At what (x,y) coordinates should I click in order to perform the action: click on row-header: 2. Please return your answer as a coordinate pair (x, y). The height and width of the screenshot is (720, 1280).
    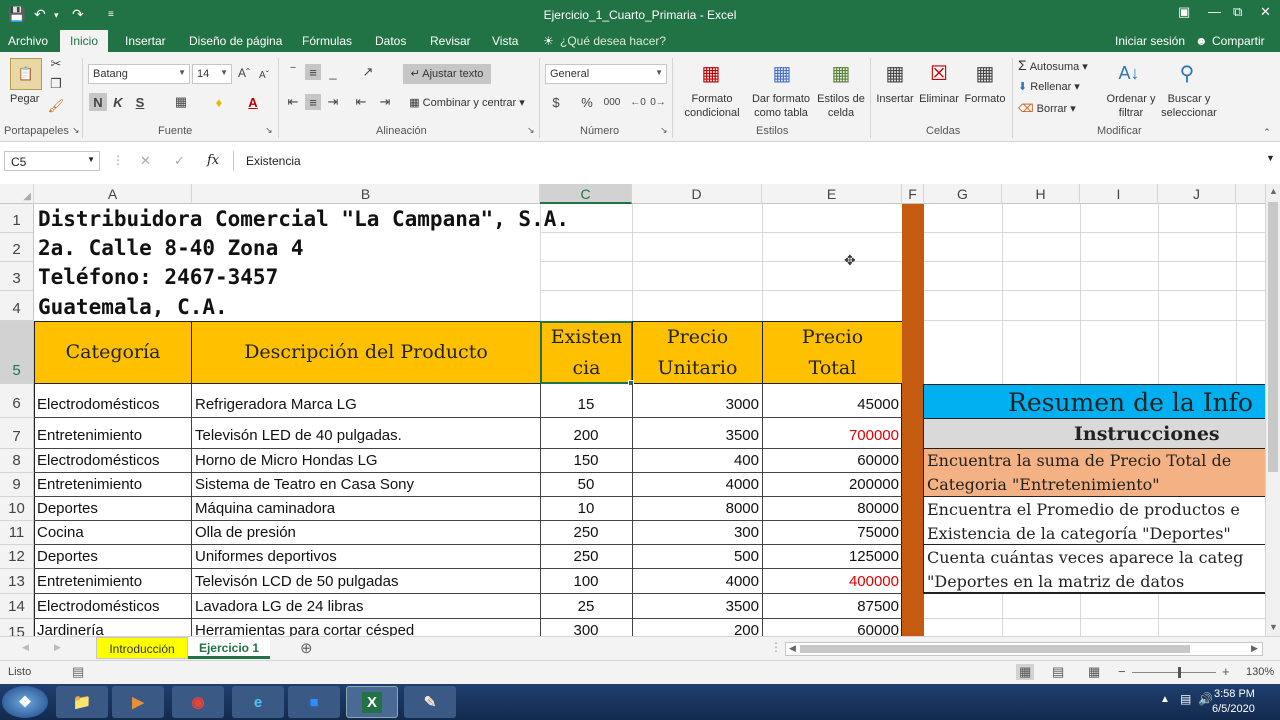
    Looking at the image, I should click on (17, 247).